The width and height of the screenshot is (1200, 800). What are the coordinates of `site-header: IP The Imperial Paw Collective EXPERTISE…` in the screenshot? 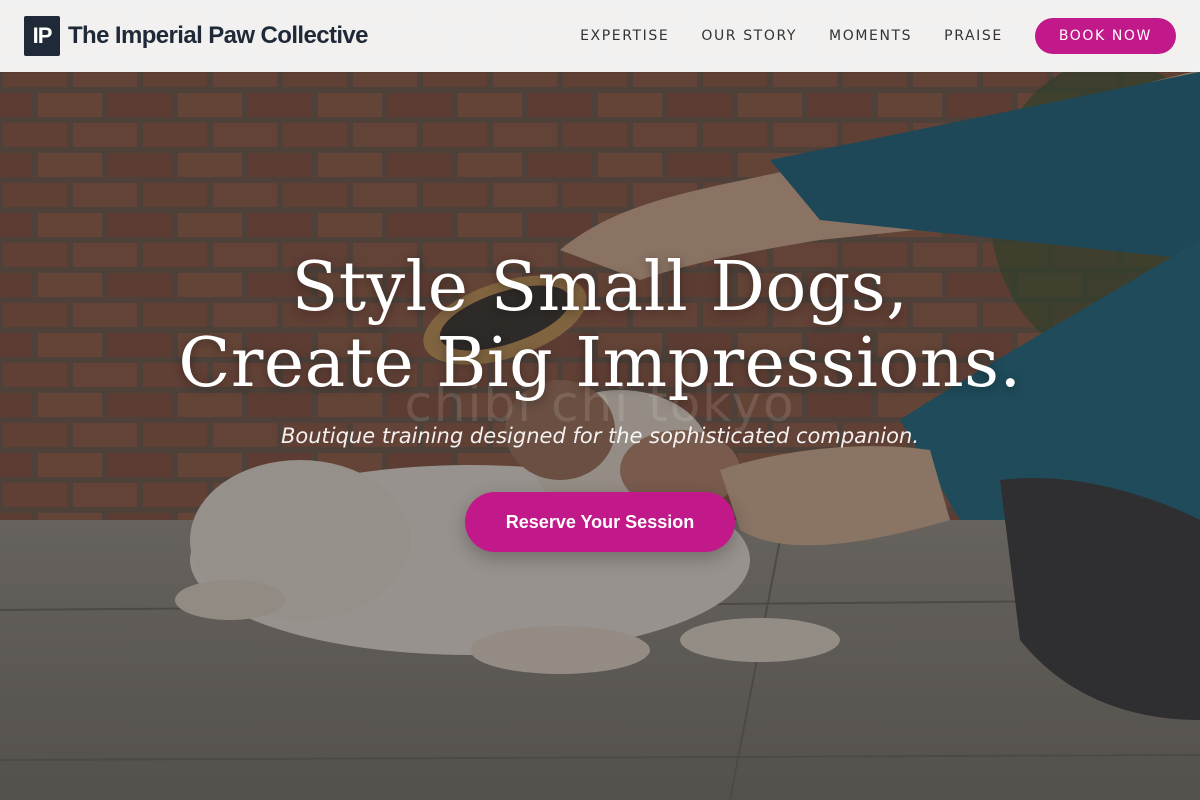 It's located at (600, 36).